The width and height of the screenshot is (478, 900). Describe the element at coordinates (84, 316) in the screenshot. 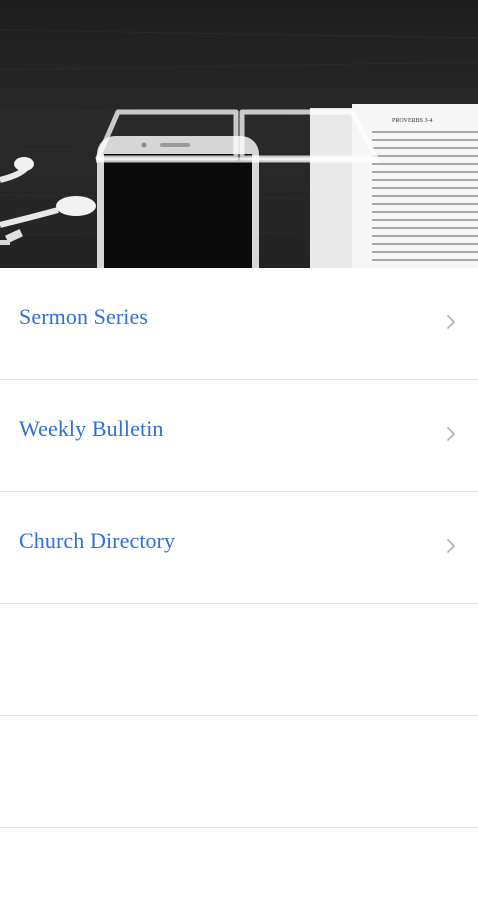

I see `menu-item-label: Sermon Series` at that location.